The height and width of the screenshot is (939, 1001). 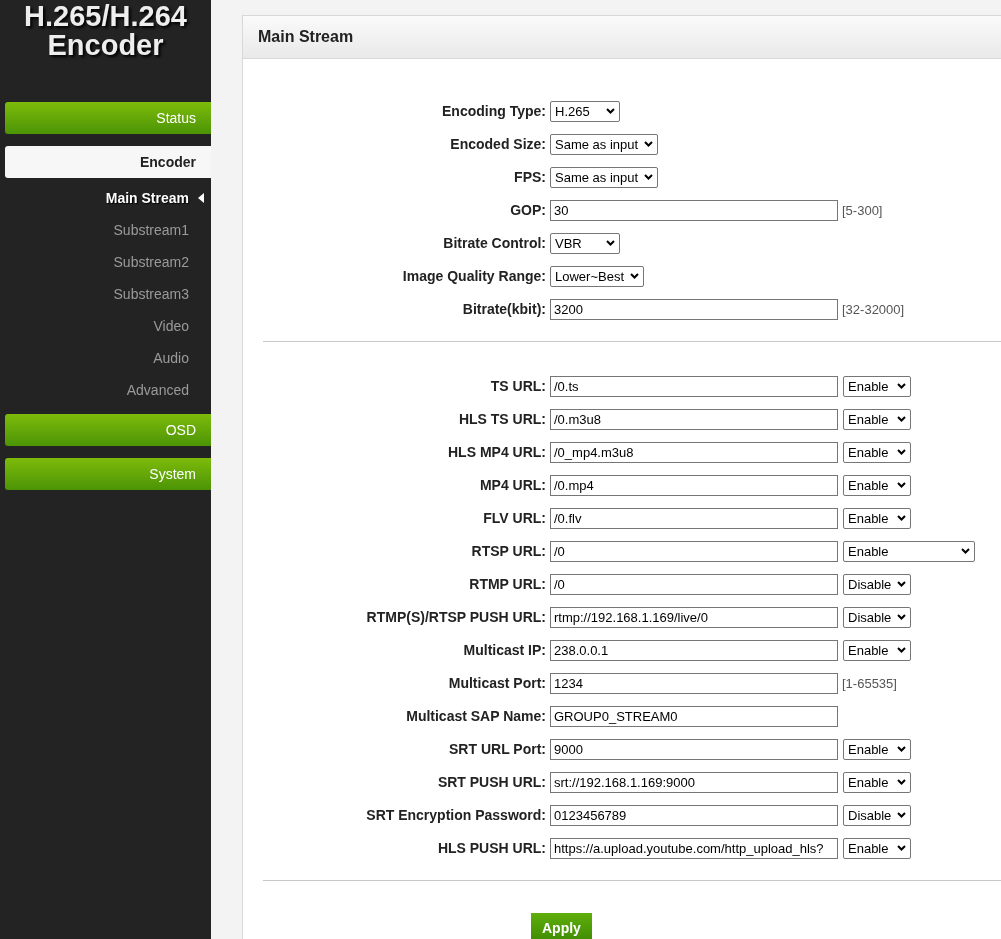 I want to click on nav-subitem: Substream1, so click(x=154, y=230).